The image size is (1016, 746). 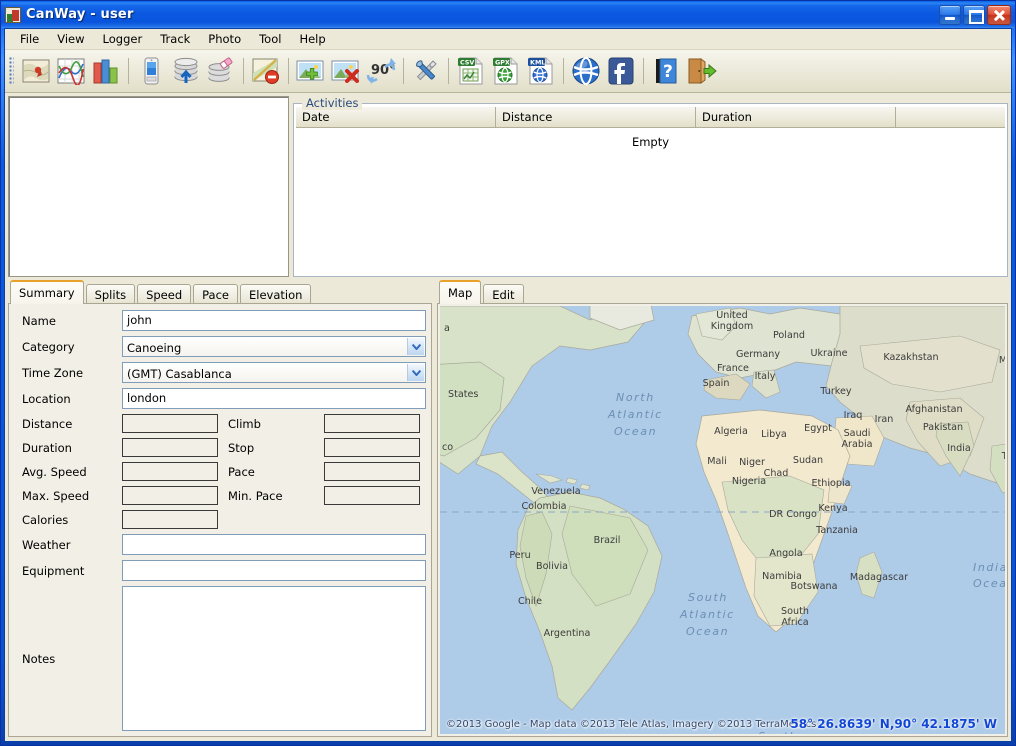 I want to click on exit-button, so click(x=701, y=71).